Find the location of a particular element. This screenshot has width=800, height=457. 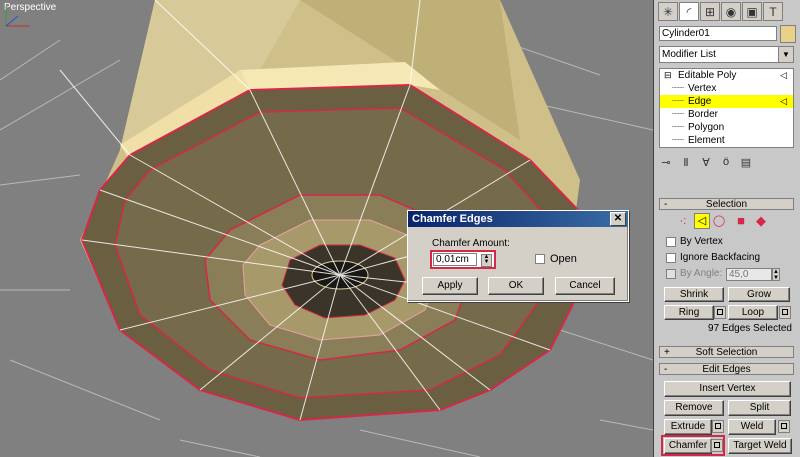

edit-edges-rollout-header: - Edit Edges is located at coordinates (726, 369).